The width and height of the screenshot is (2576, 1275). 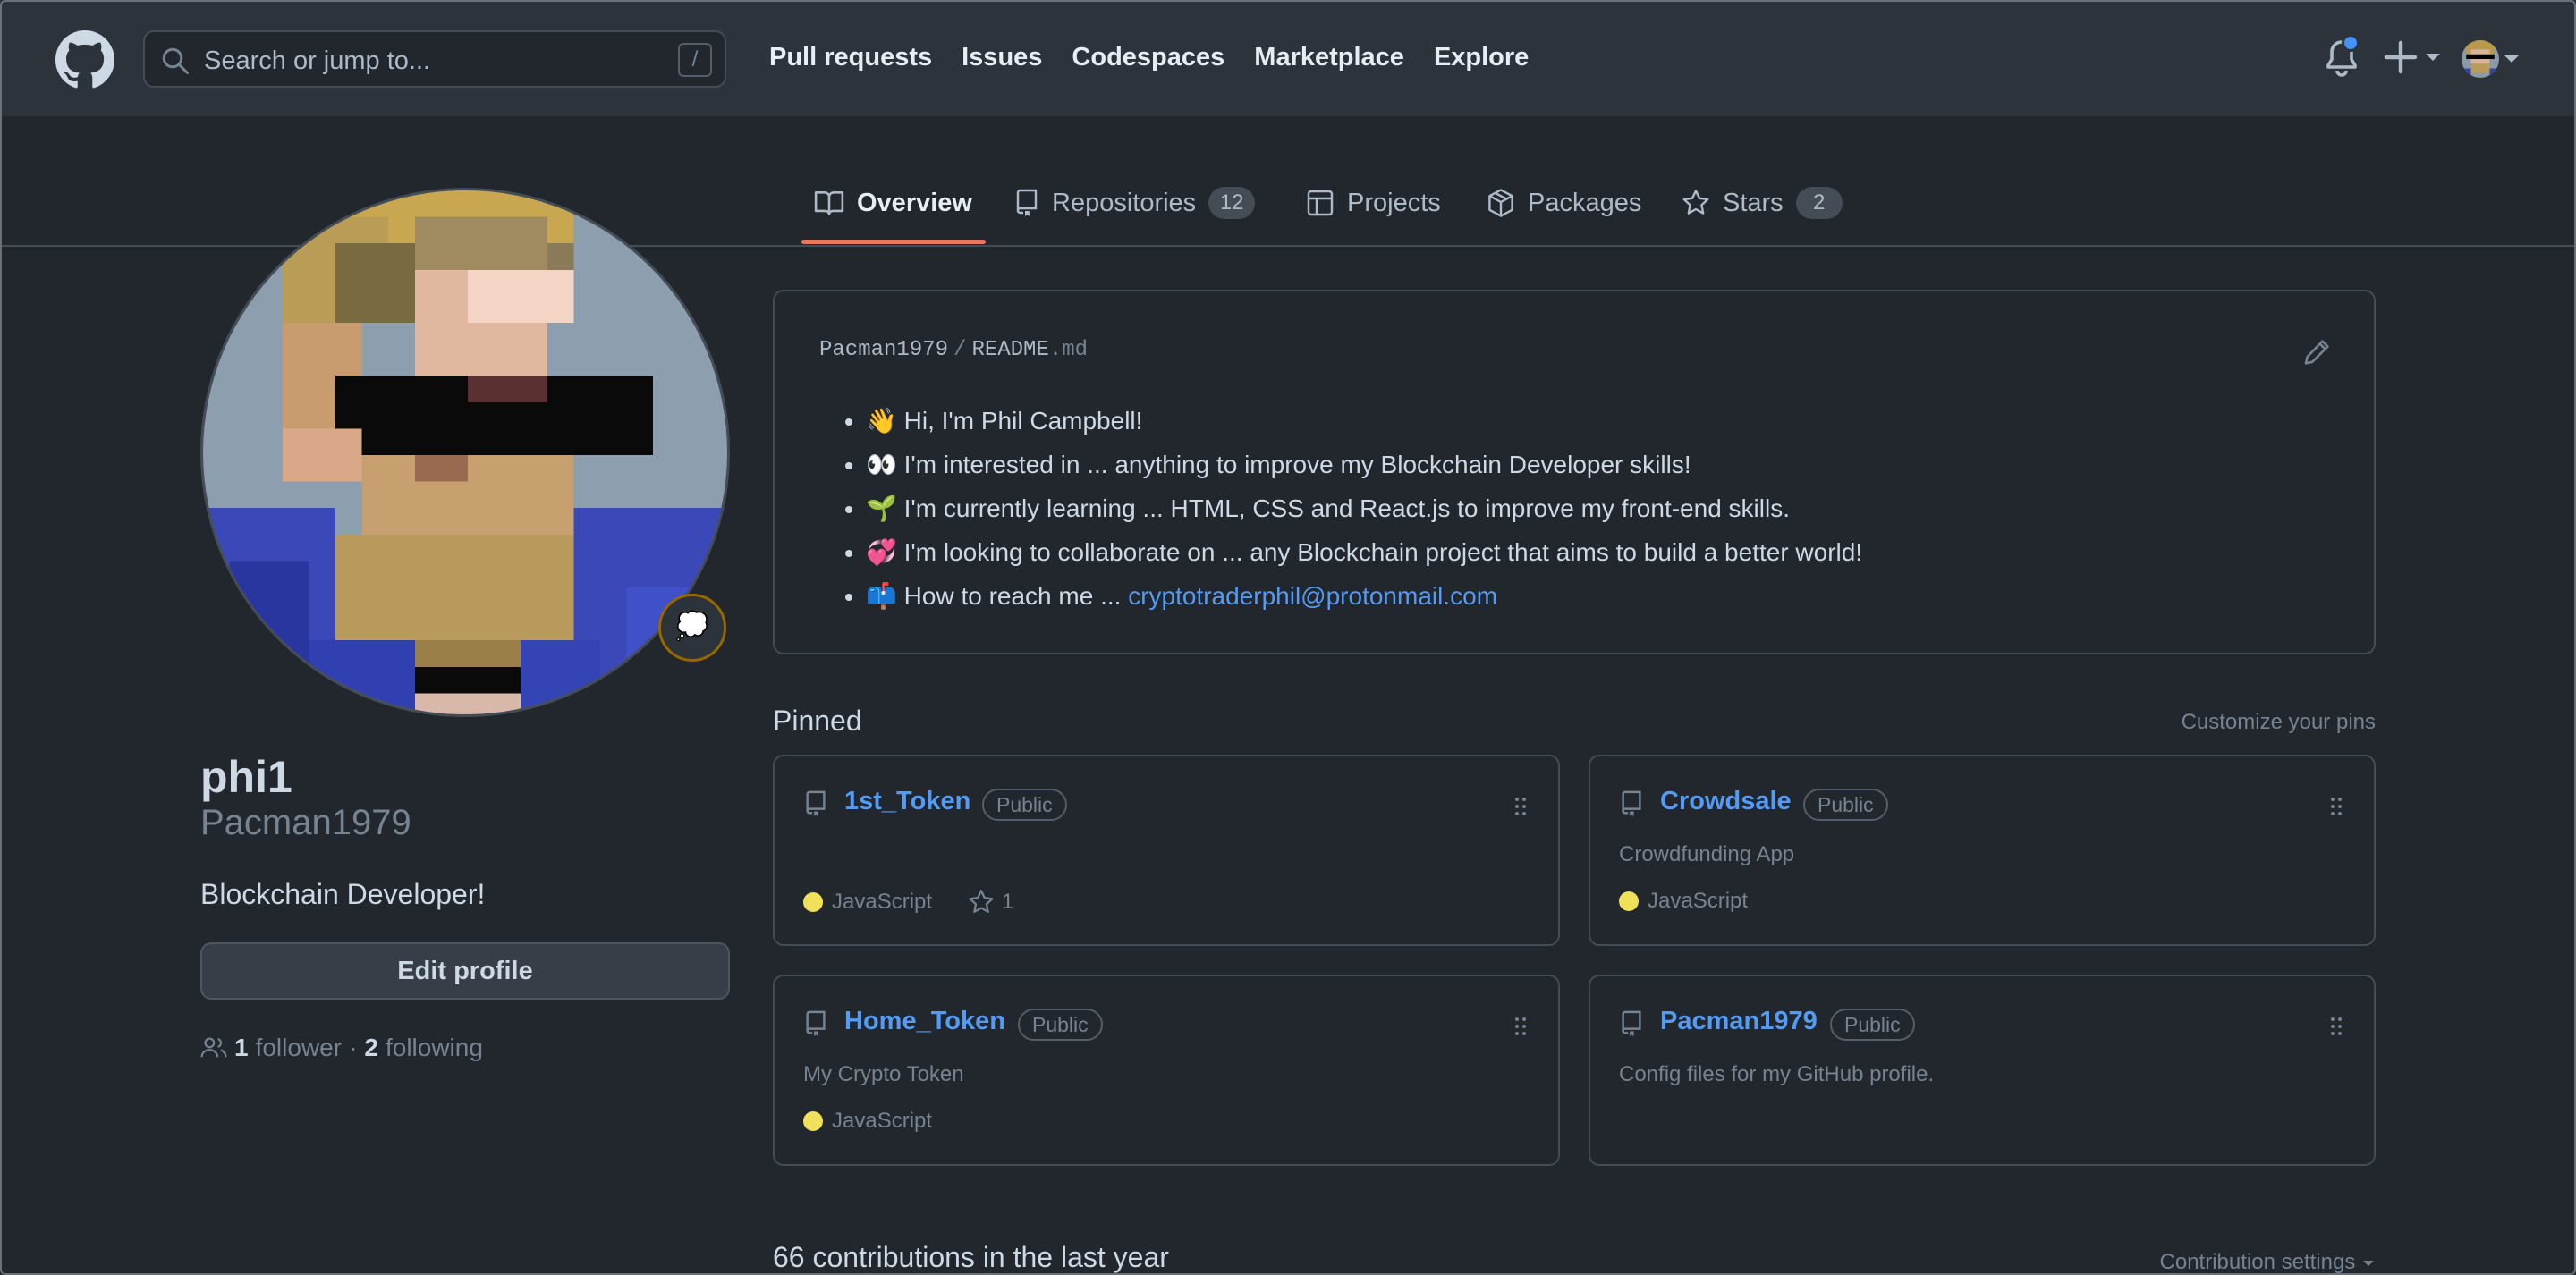 I want to click on github-logo-icon, so click(x=84, y=59).